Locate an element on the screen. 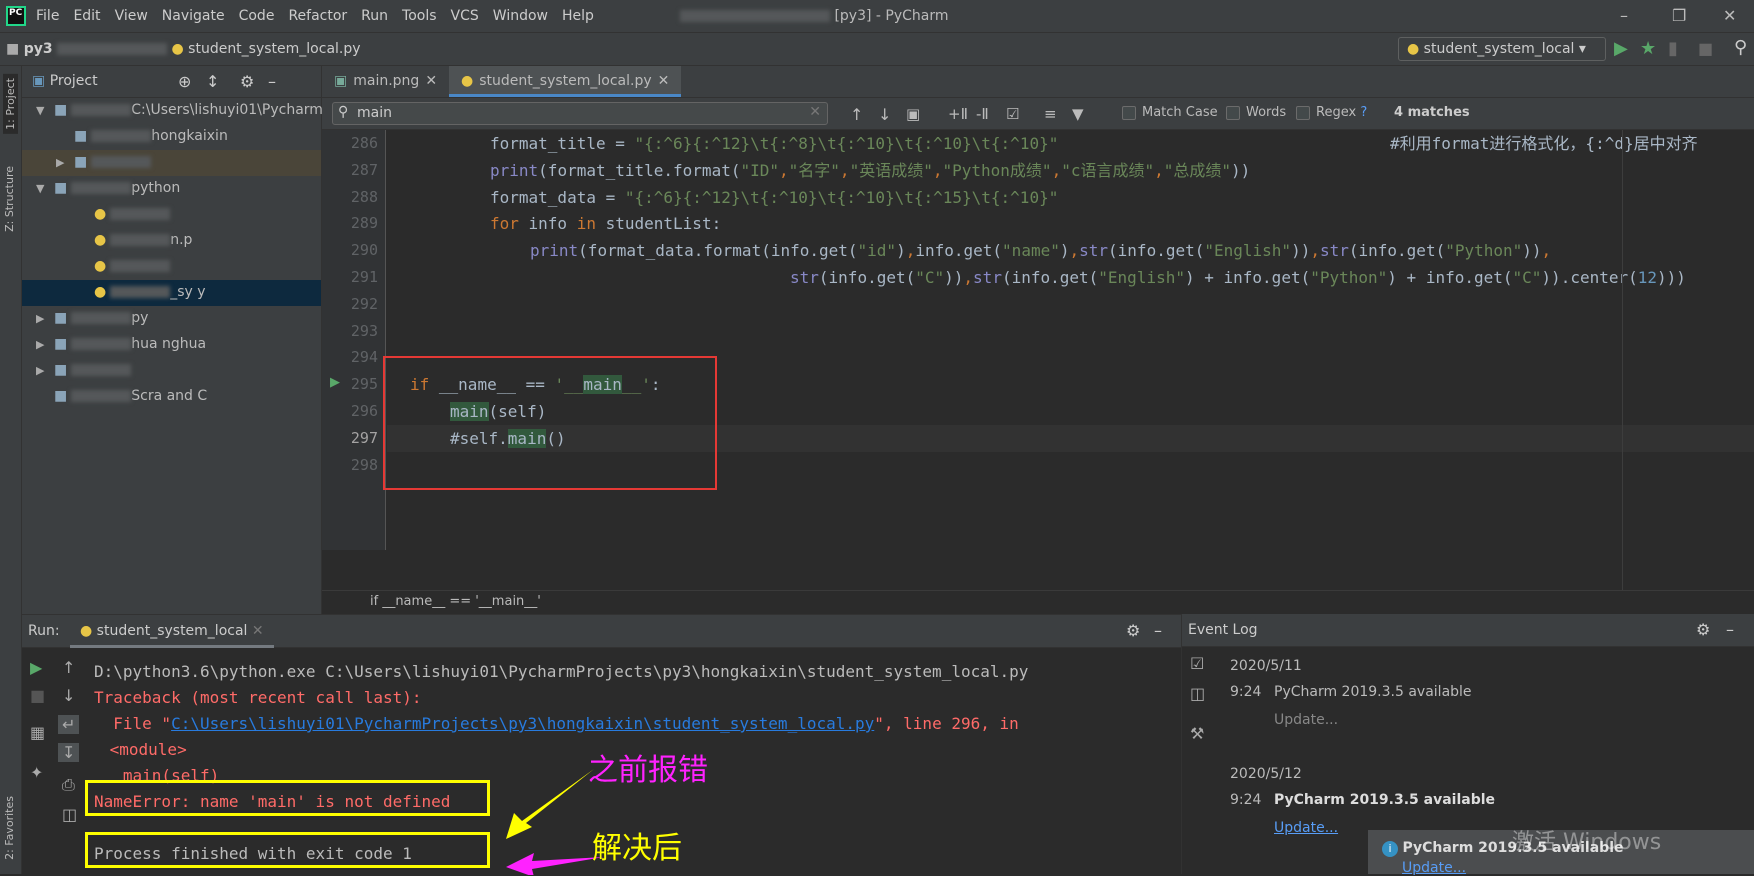 Image resolution: width=1754 pixels, height=876 pixels. tree-item: ▶ ■ hua nghua is located at coordinates (171, 345).